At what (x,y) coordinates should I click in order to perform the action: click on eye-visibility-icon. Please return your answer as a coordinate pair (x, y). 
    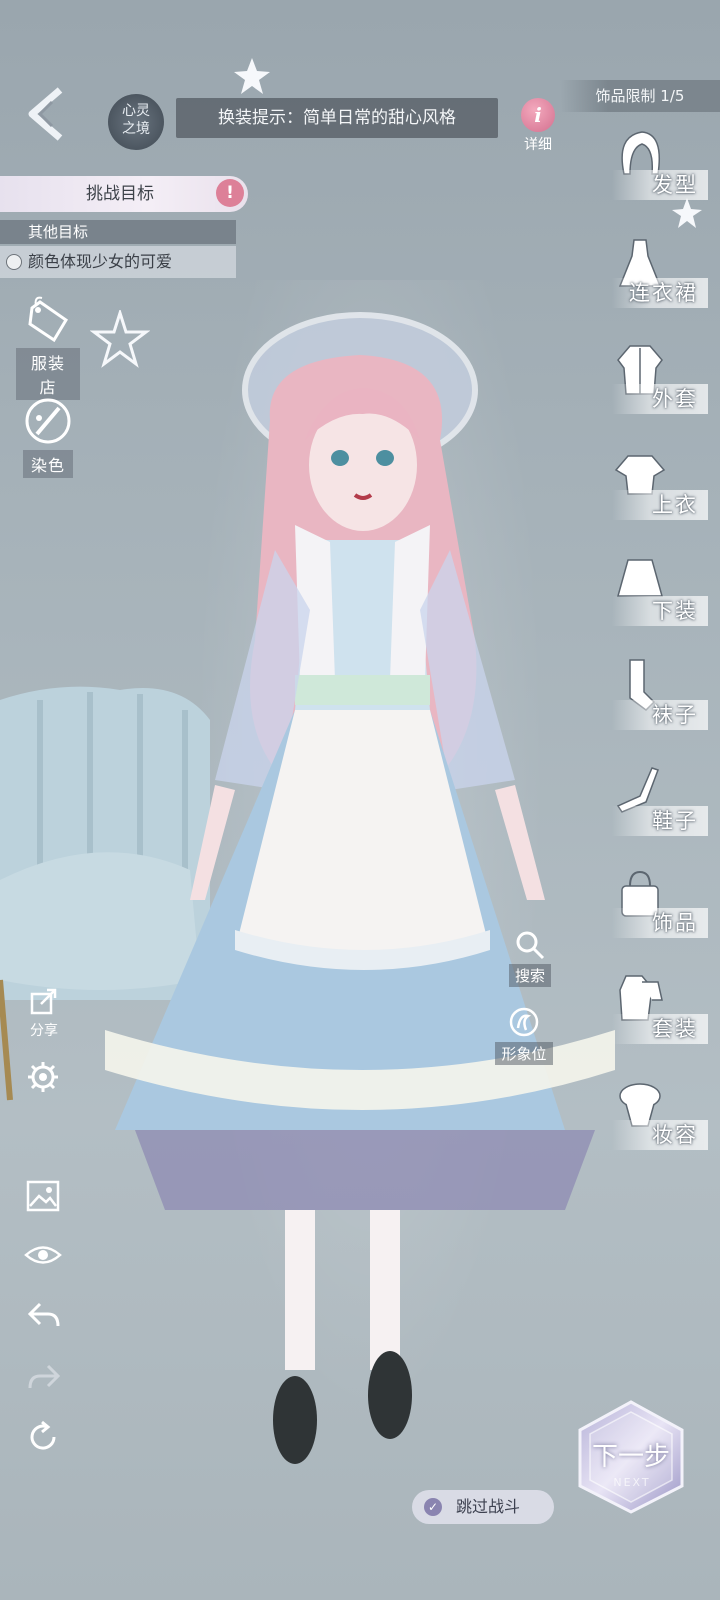
    Looking at the image, I should click on (43, 1255).